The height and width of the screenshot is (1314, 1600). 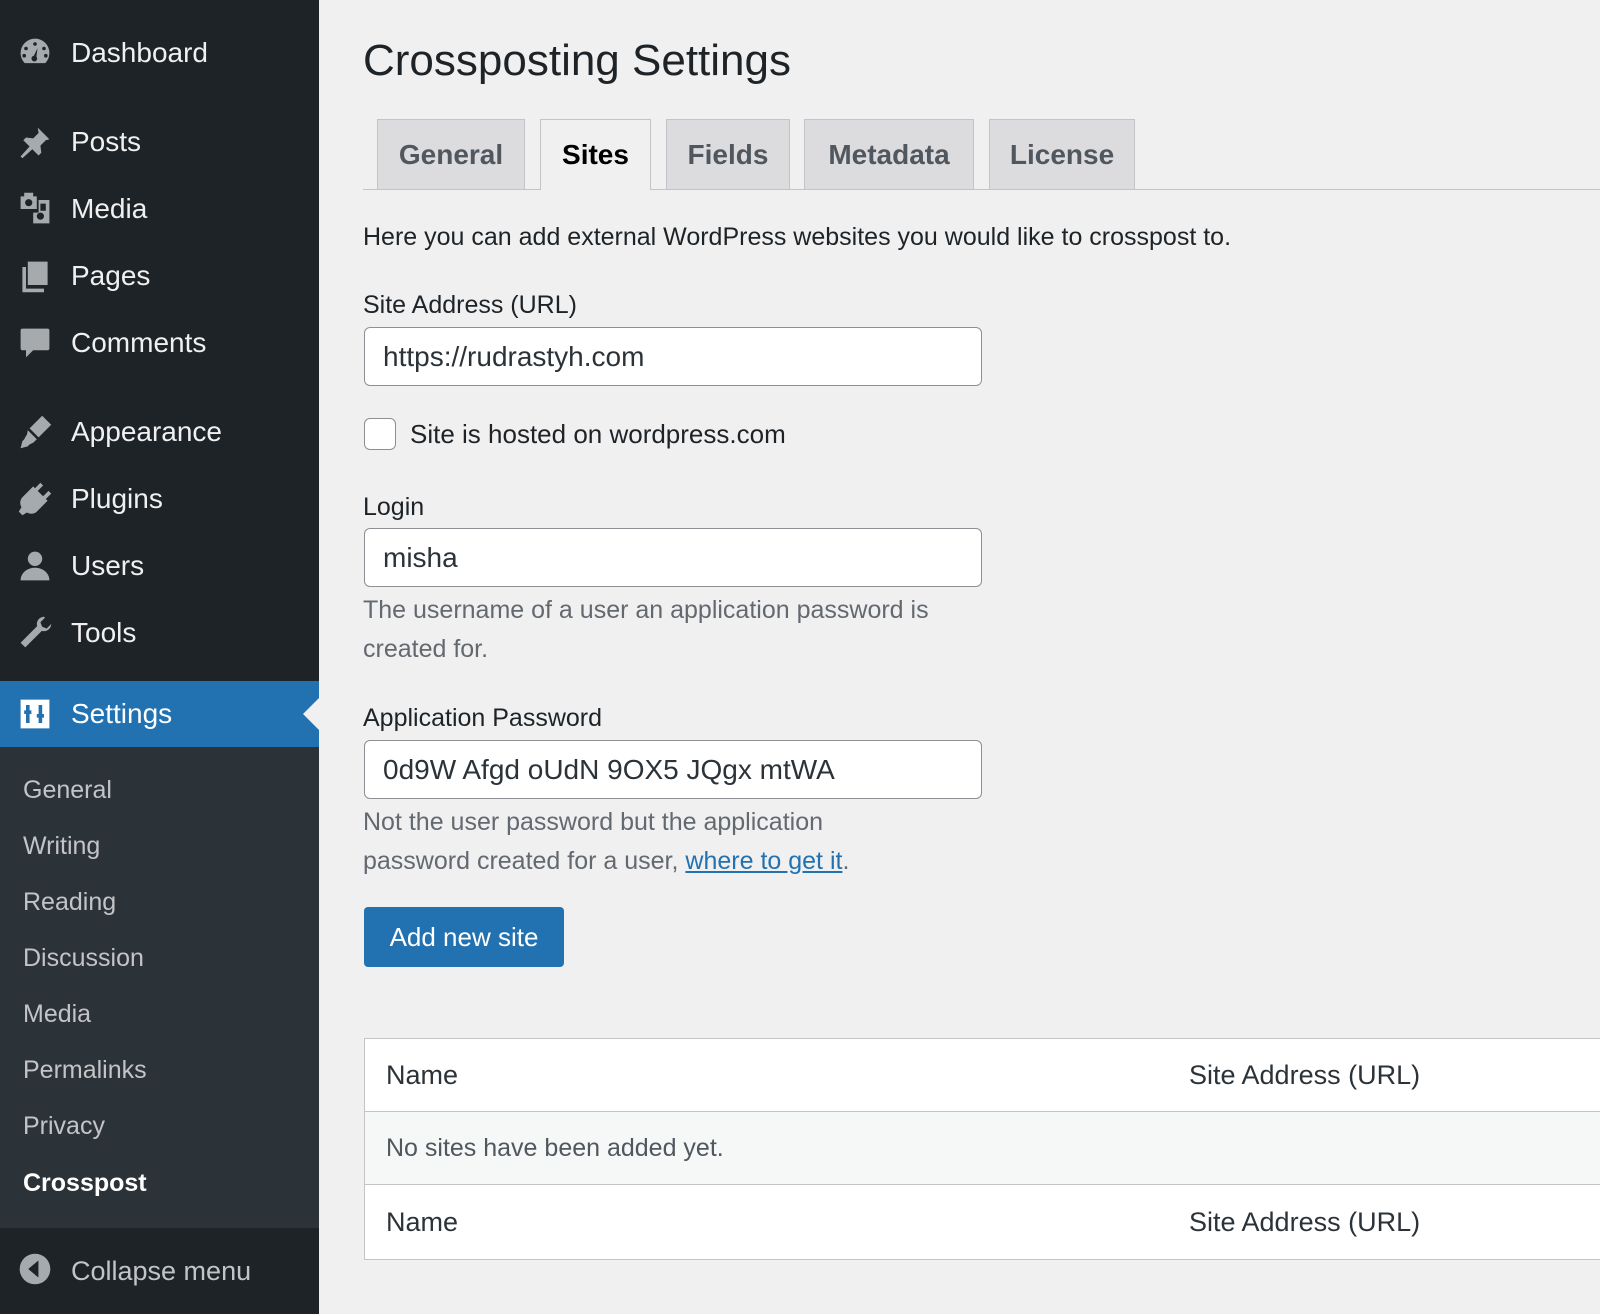 I want to click on page-title: Crossposting Settings, so click(x=577, y=60).